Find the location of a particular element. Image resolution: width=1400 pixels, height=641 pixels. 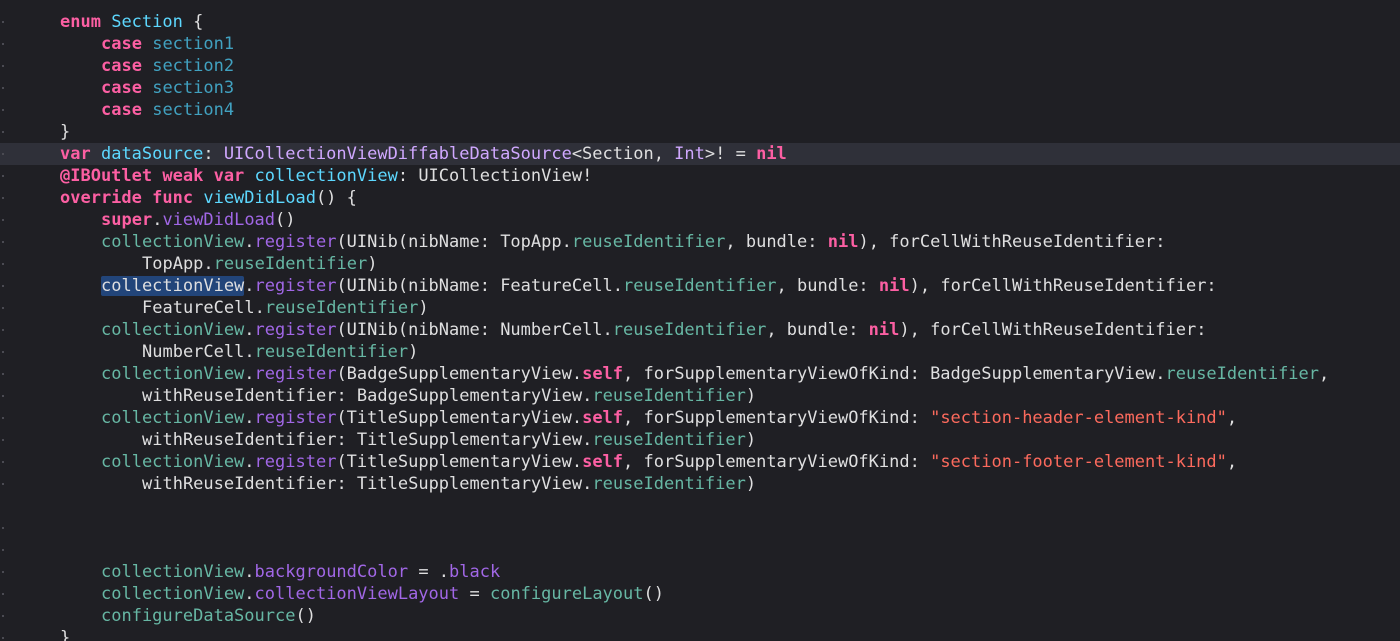

code-token: enum is located at coordinates (80, 22).